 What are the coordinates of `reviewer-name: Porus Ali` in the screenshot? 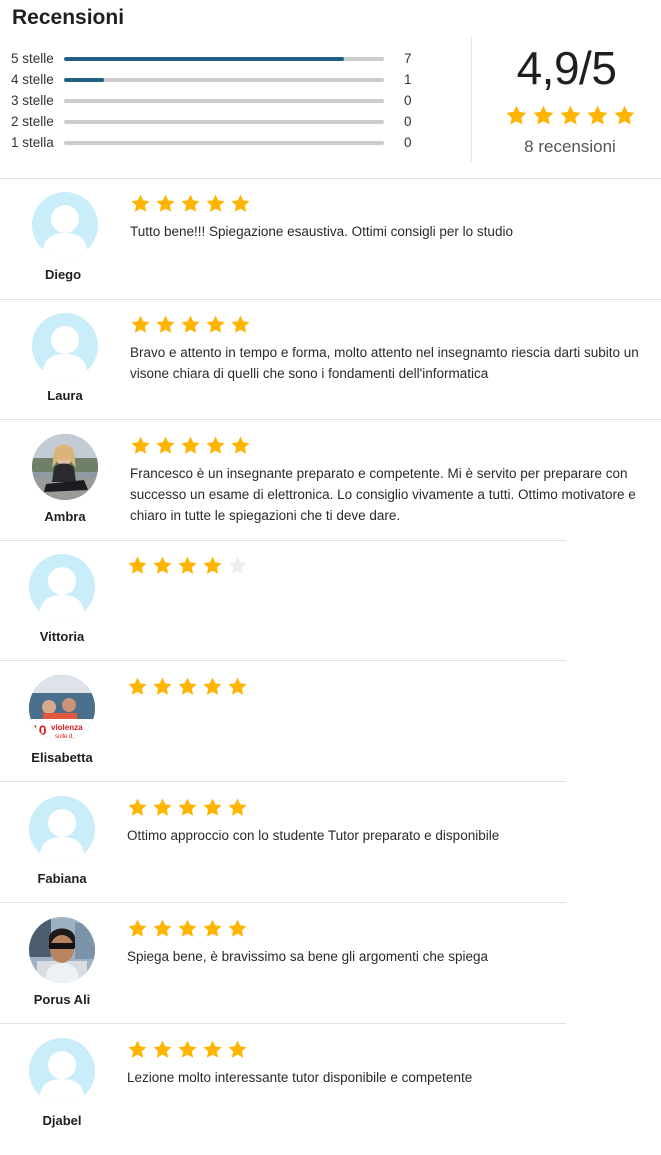 It's located at (62, 999).